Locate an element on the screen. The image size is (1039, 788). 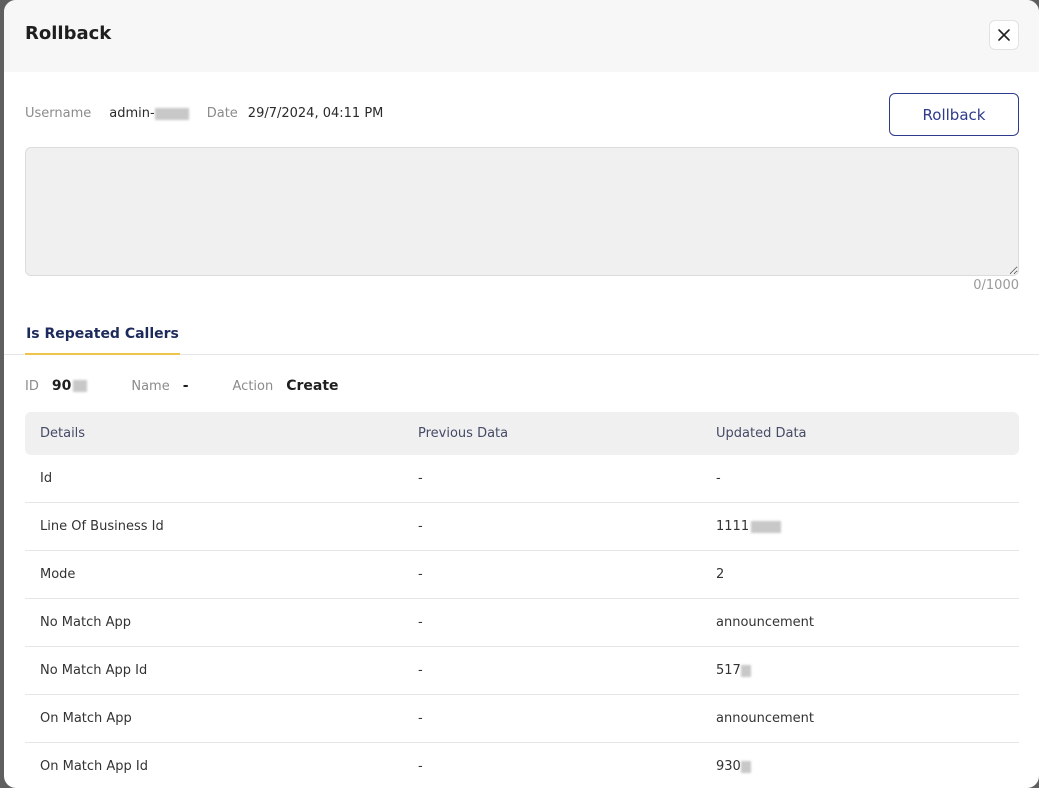
table-row: On Match App Id - 930 is located at coordinates (522, 765).